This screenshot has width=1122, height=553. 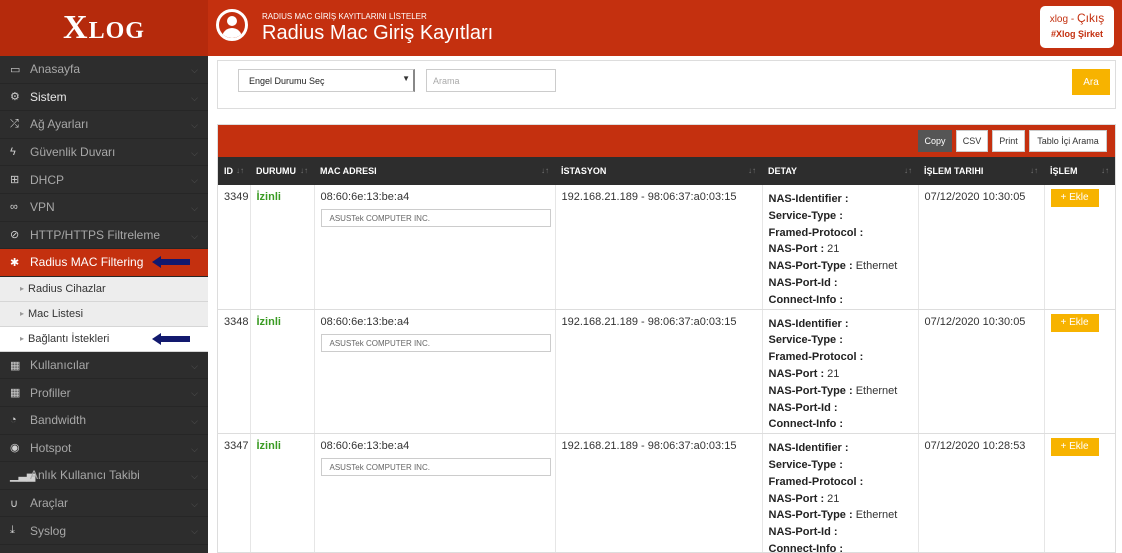 What do you see at coordinates (232, 25) in the screenshot?
I see `user-icon` at bounding box center [232, 25].